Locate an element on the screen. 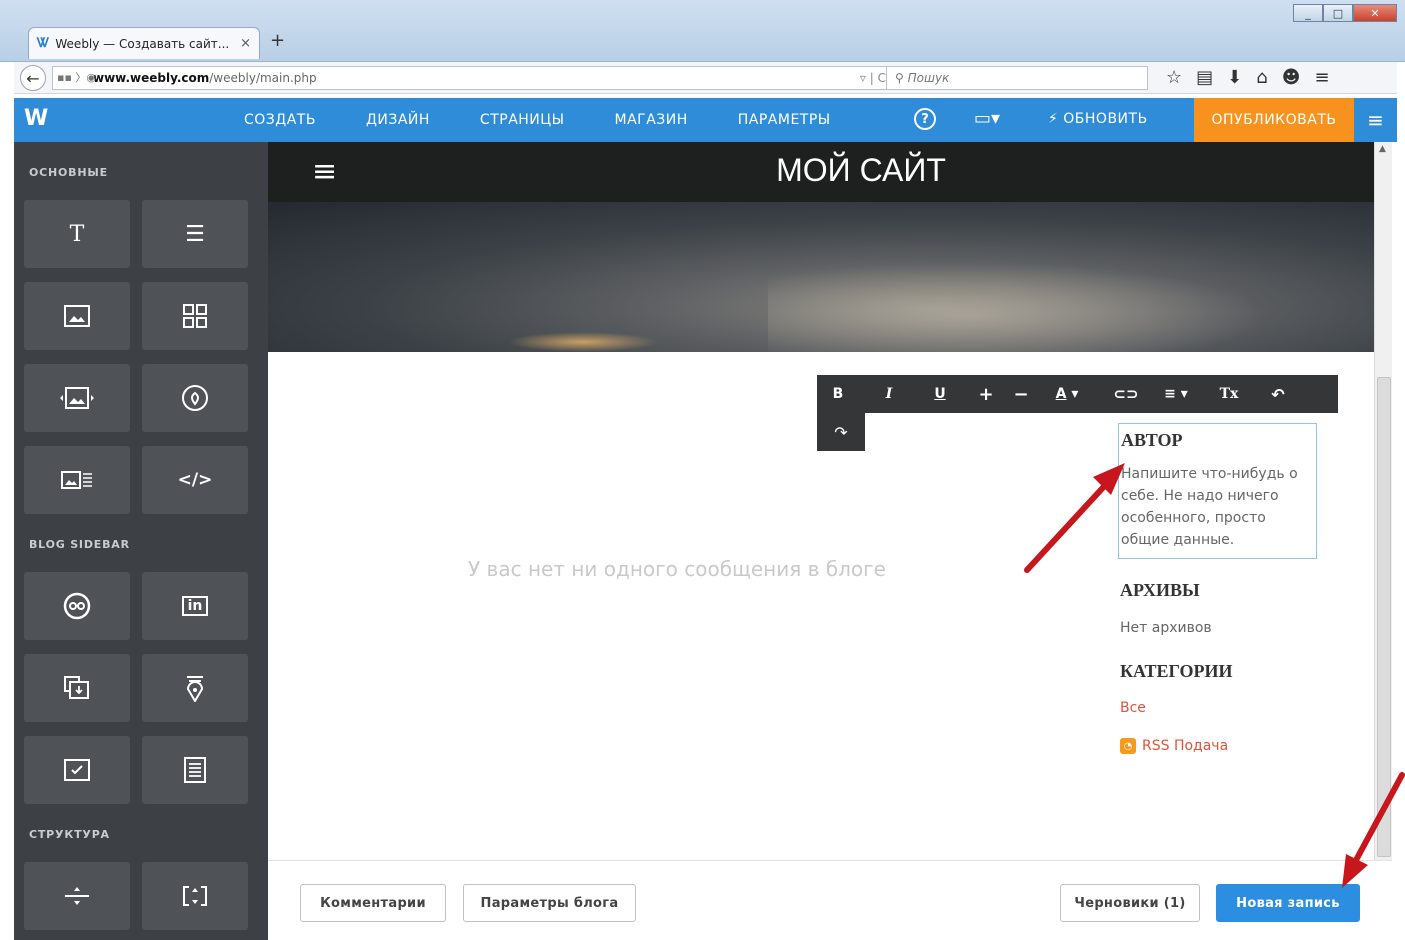  rss-icon: ◔ is located at coordinates (1128, 746).